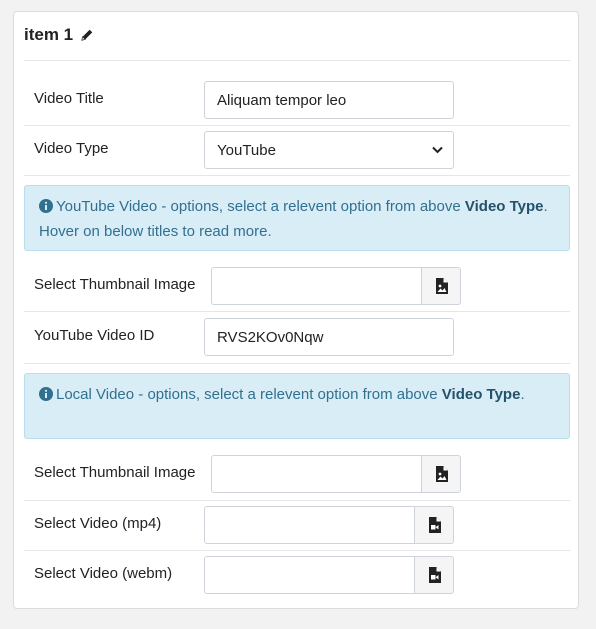 This screenshot has width=596, height=629. I want to click on local-thumbnail-input, so click(316, 474).